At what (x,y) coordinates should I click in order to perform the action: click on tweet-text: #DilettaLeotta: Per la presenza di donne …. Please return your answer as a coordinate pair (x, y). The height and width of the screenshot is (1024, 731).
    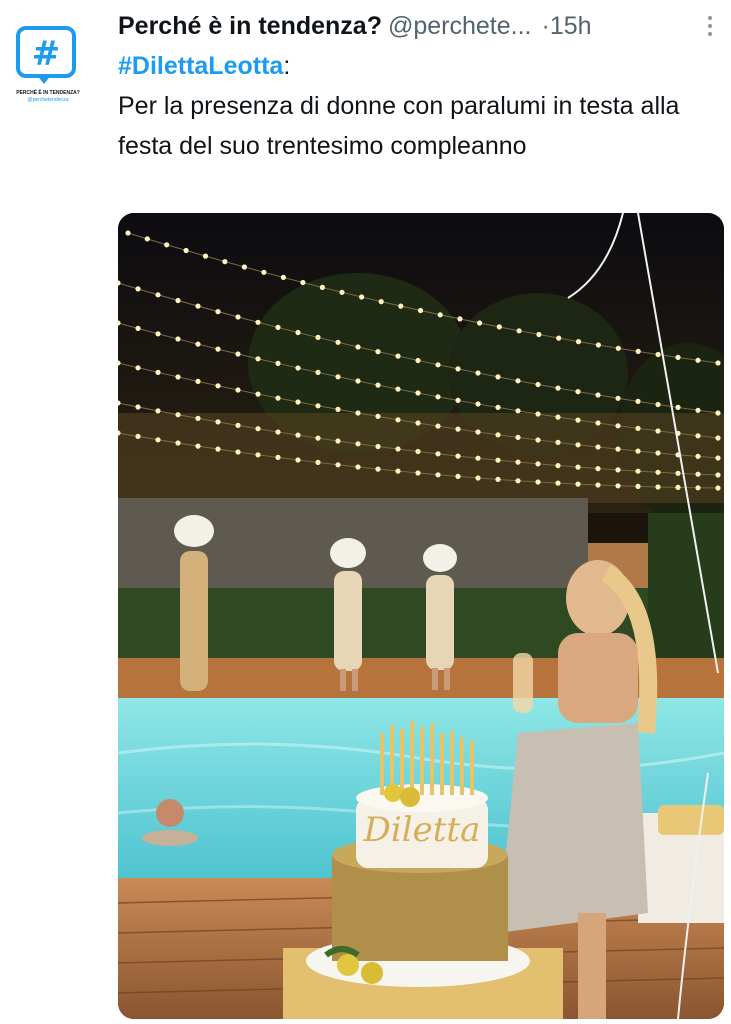
    Looking at the image, I should click on (413, 106).